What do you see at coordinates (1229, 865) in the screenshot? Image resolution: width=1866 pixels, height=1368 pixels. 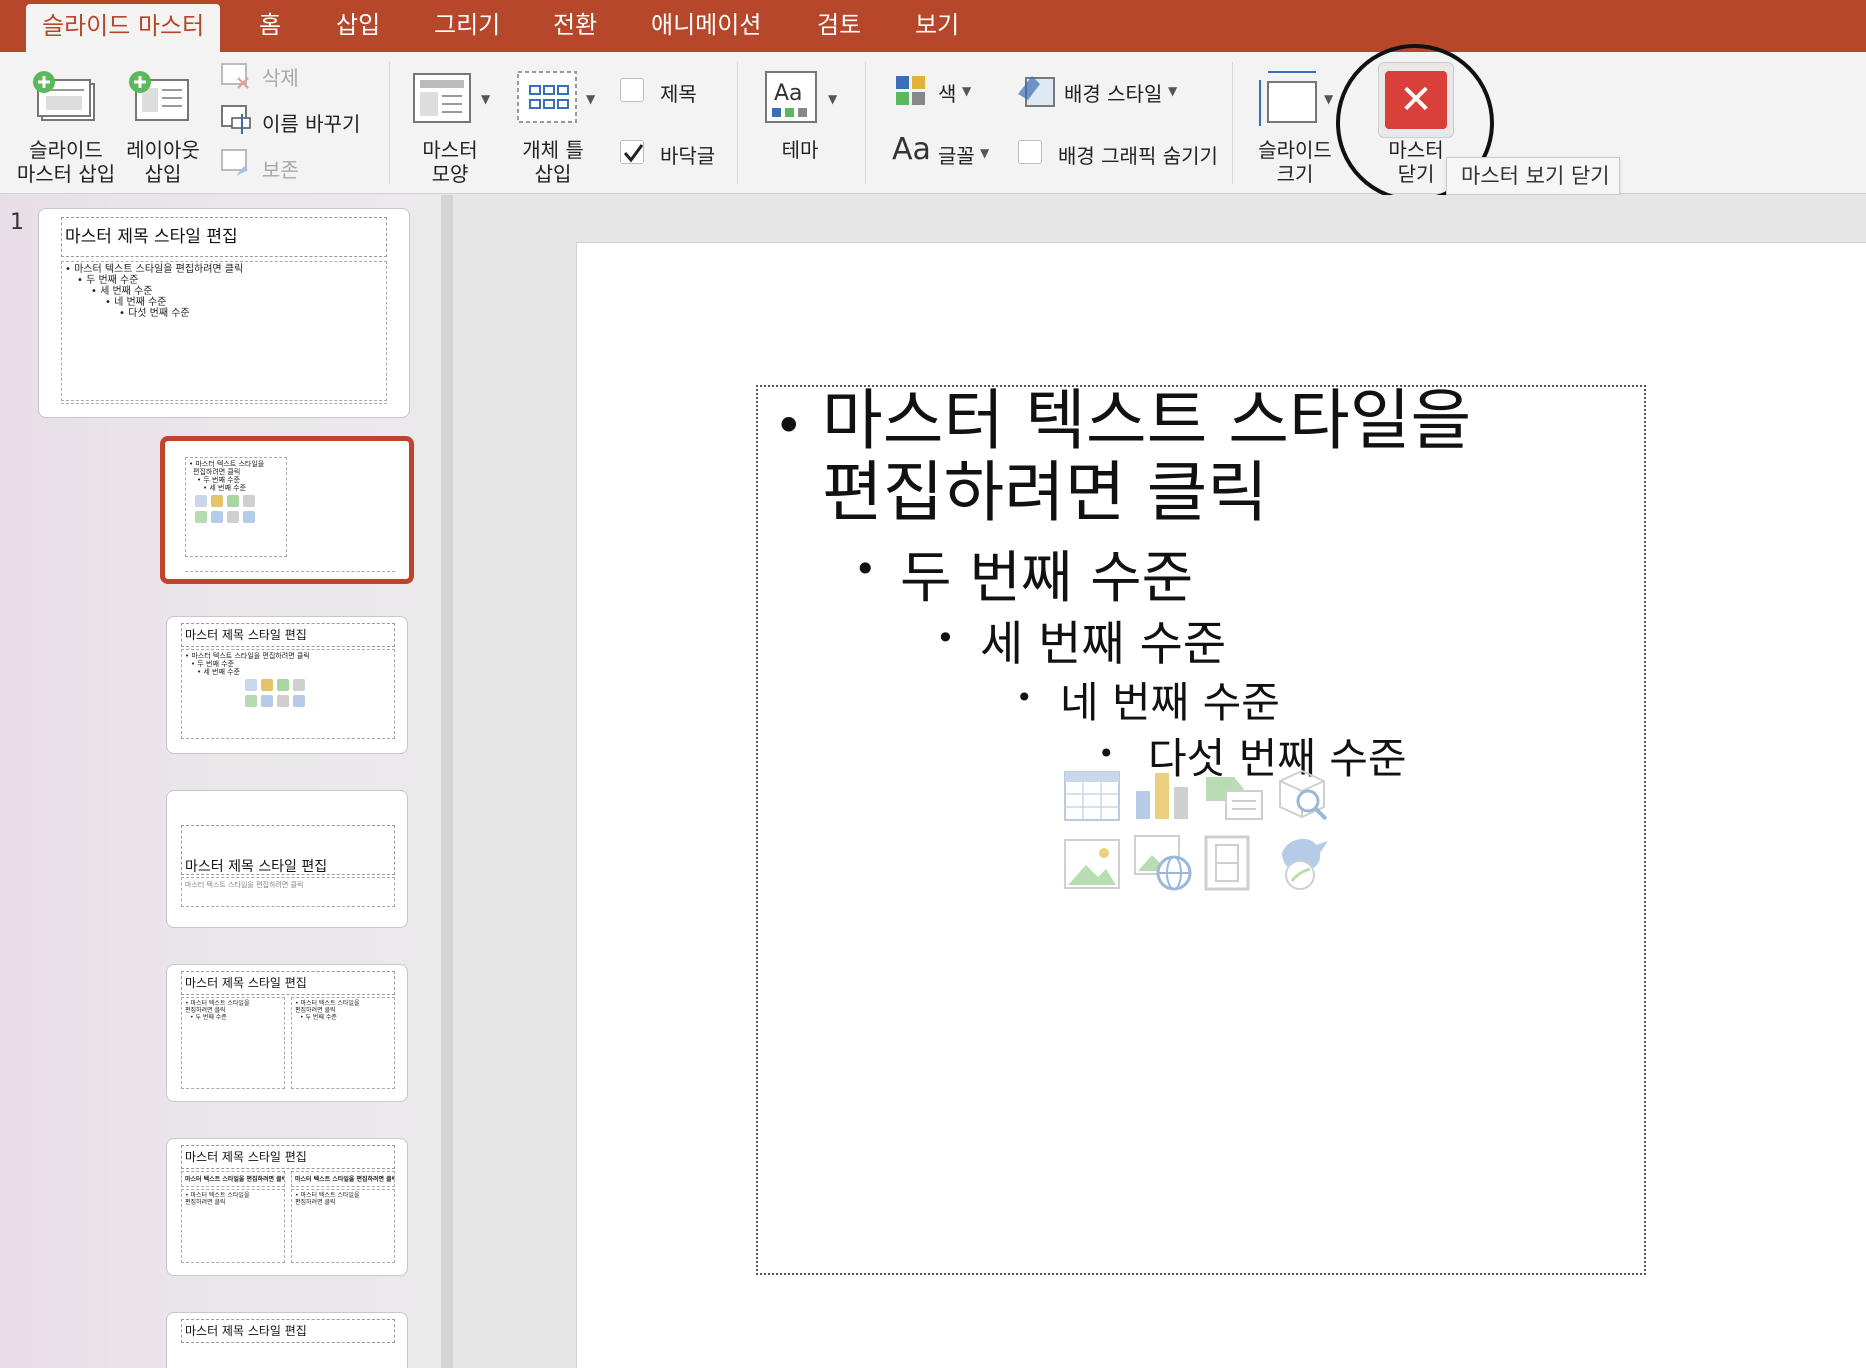 I see `insert-video-icon` at bounding box center [1229, 865].